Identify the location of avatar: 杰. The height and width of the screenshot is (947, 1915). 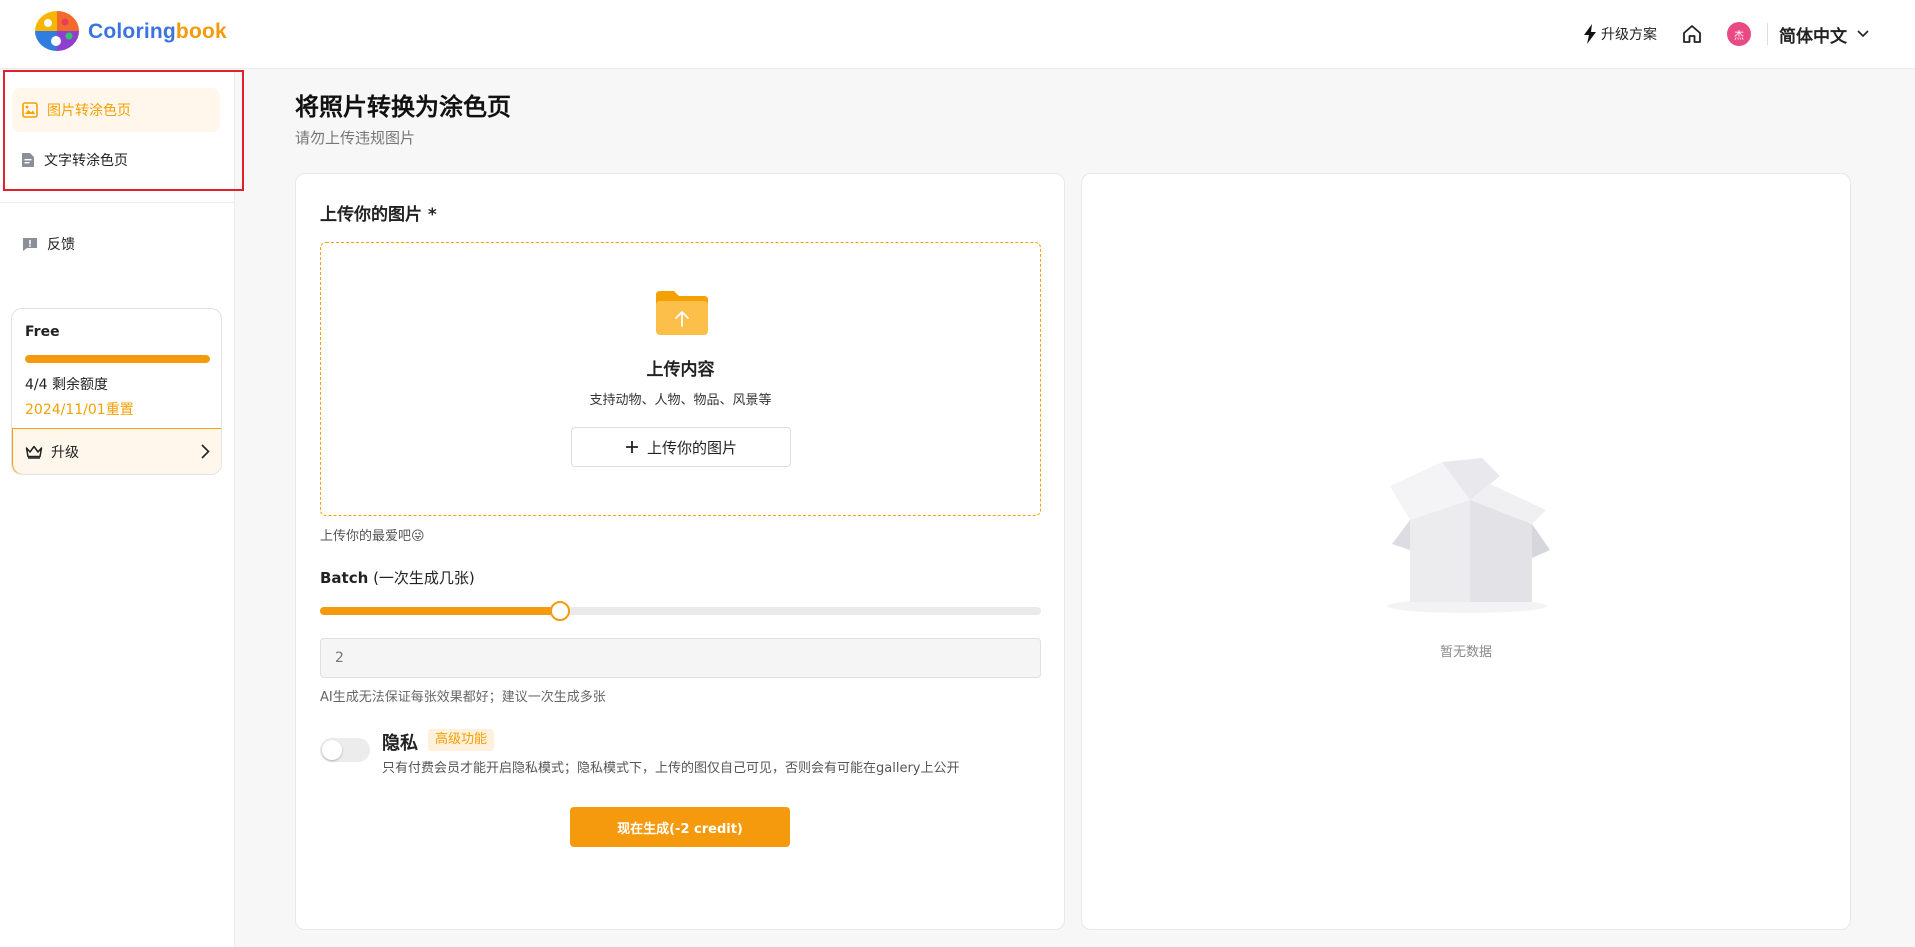
(1739, 34).